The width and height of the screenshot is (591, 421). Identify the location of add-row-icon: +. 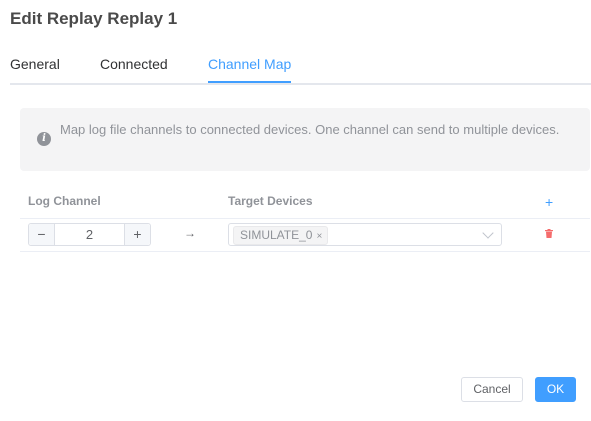
(549, 202).